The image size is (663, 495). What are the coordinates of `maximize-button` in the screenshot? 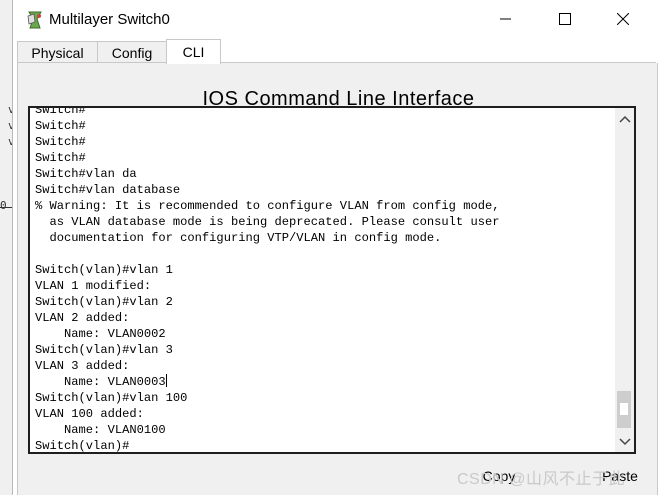 It's located at (565, 19).